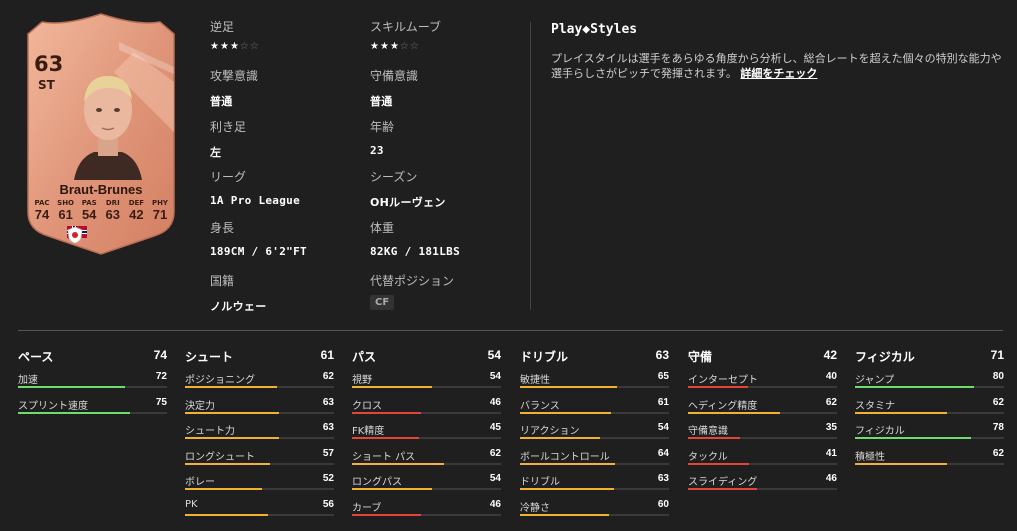 Image resolution: width=1017 pixels, height=531 pixels. I want to click on attribute-label: クロス, so click(367, 406).